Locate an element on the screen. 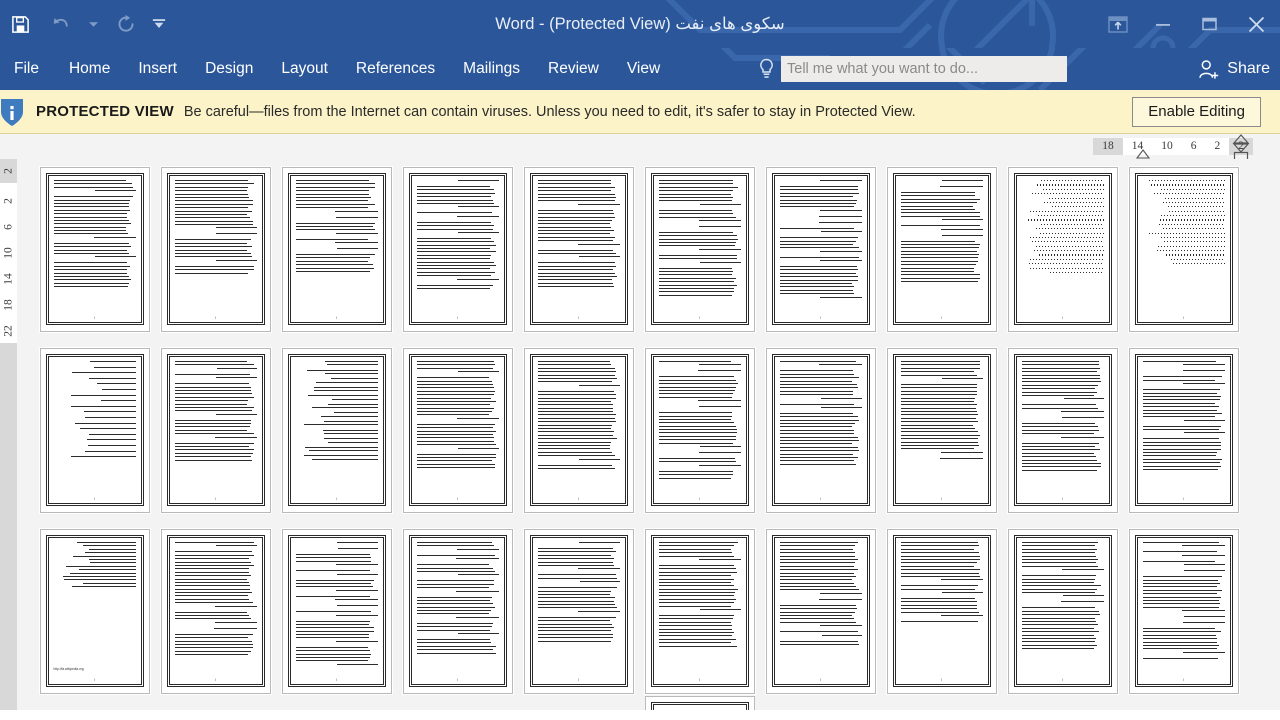  enable-editing-button: Enable Editing is located at coordinates (1196, 111).